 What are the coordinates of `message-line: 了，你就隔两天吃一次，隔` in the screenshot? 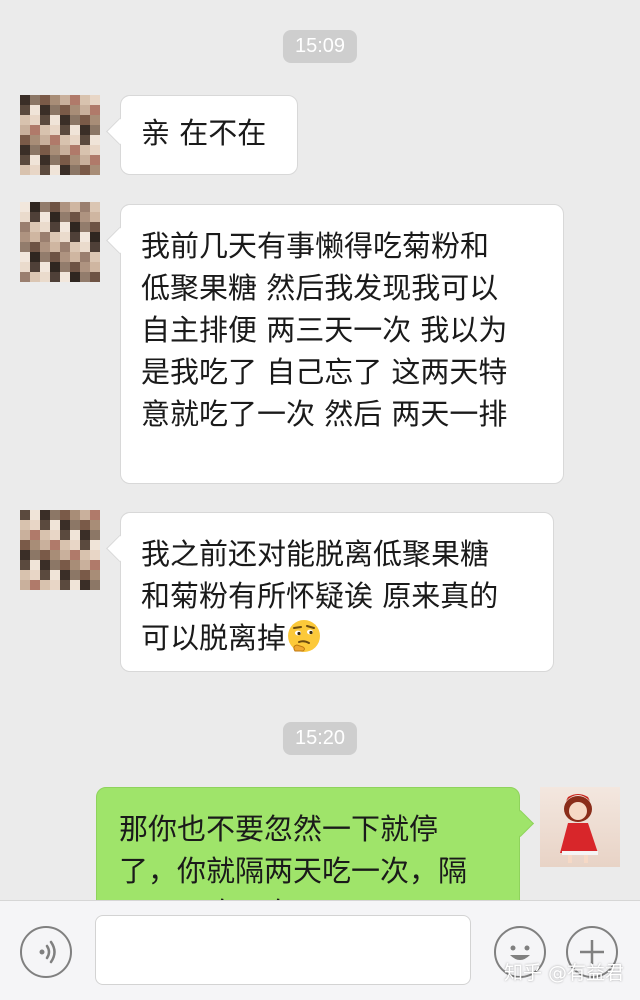 It's located at (293, 871).